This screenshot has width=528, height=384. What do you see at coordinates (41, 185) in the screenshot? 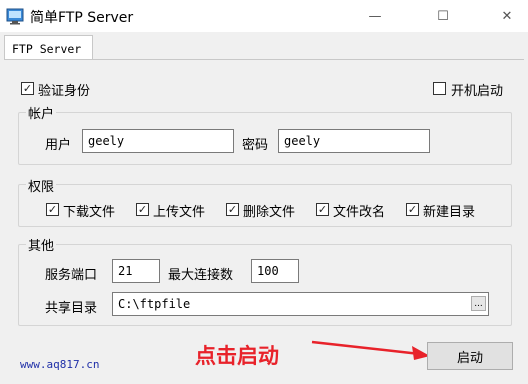
I see `permissions-group-title: 权限` at bounding box center [41, 185].